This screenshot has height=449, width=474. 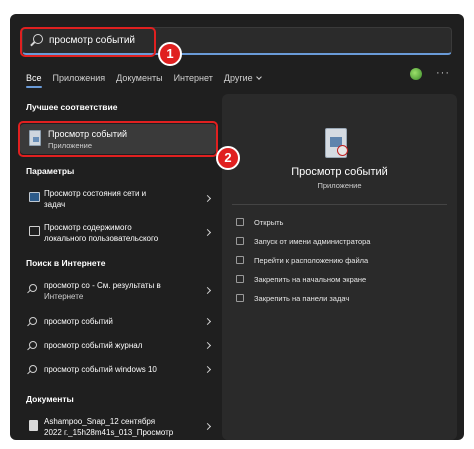 What do you see at coordinates (78, 321) in the screenshot?
I see `item-line1: просмотр событий` at bounding box center [78, 321].